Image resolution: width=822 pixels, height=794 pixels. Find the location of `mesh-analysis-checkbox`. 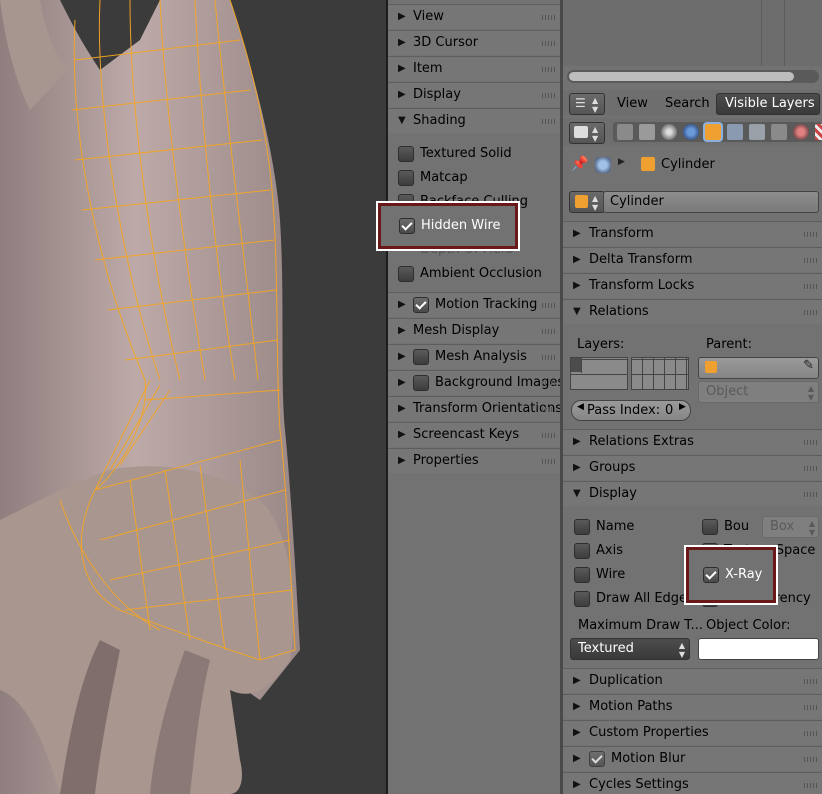

mesh-analysis-checkbox is located at coordinates (421, 357).